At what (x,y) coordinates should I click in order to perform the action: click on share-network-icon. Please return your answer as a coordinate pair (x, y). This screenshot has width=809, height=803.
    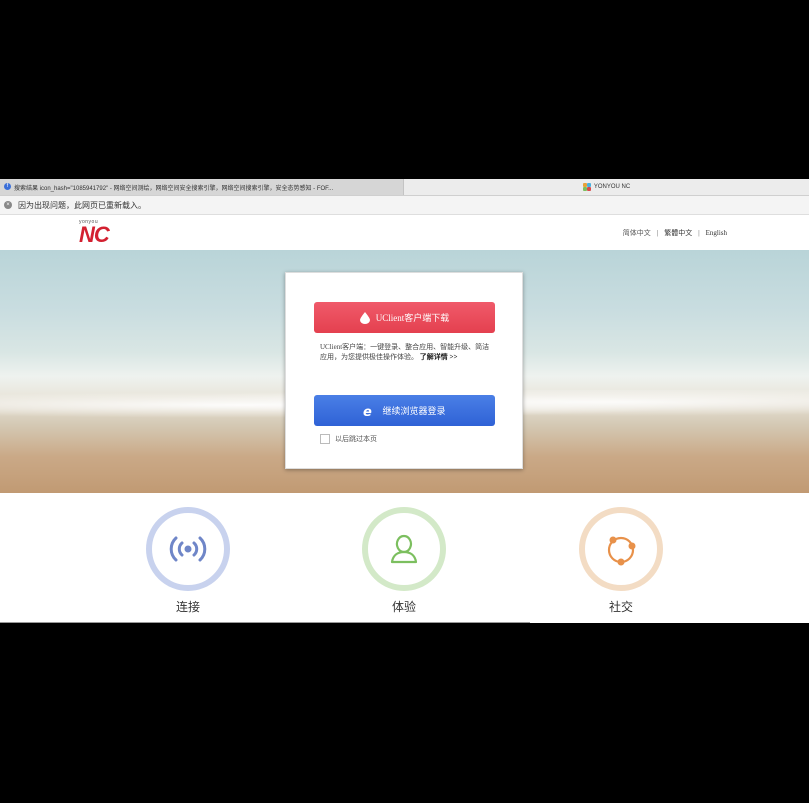
    Looking at the image, I should click on (621, 551).